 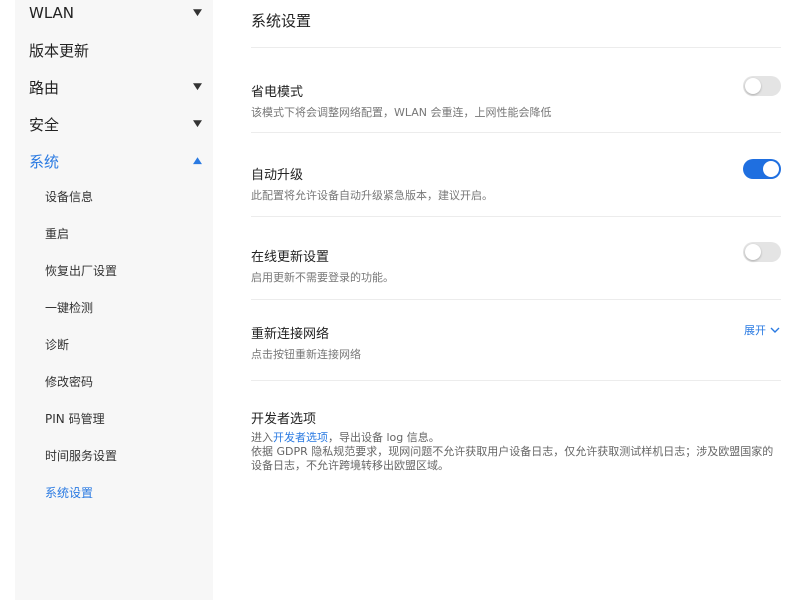 I want to click on caret-up-icon: ▲, so click(x=198, y=161).